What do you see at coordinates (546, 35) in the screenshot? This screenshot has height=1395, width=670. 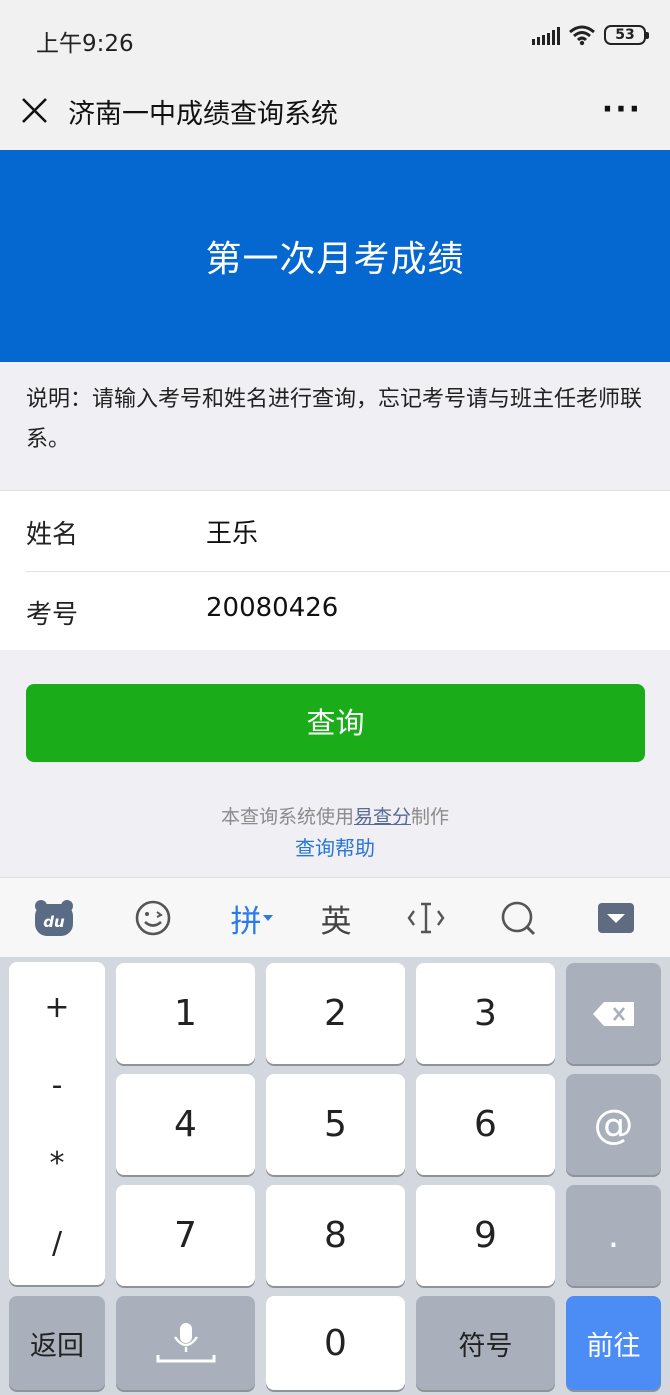 I see `signal-icon` at bounding box center [546, 35].